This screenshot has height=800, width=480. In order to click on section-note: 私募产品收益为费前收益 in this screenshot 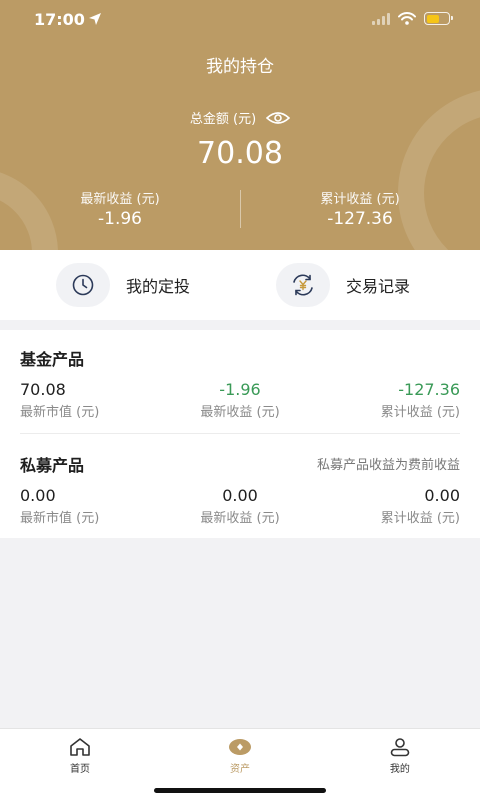, I will do `click(388, 465)`.